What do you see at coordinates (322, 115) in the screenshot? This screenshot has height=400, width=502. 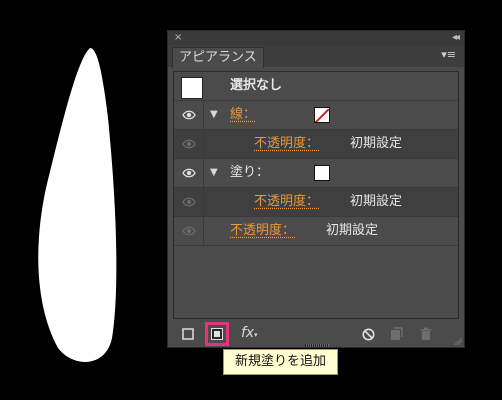 I see `none-swatch-icon` at bounding box center [322, 115].